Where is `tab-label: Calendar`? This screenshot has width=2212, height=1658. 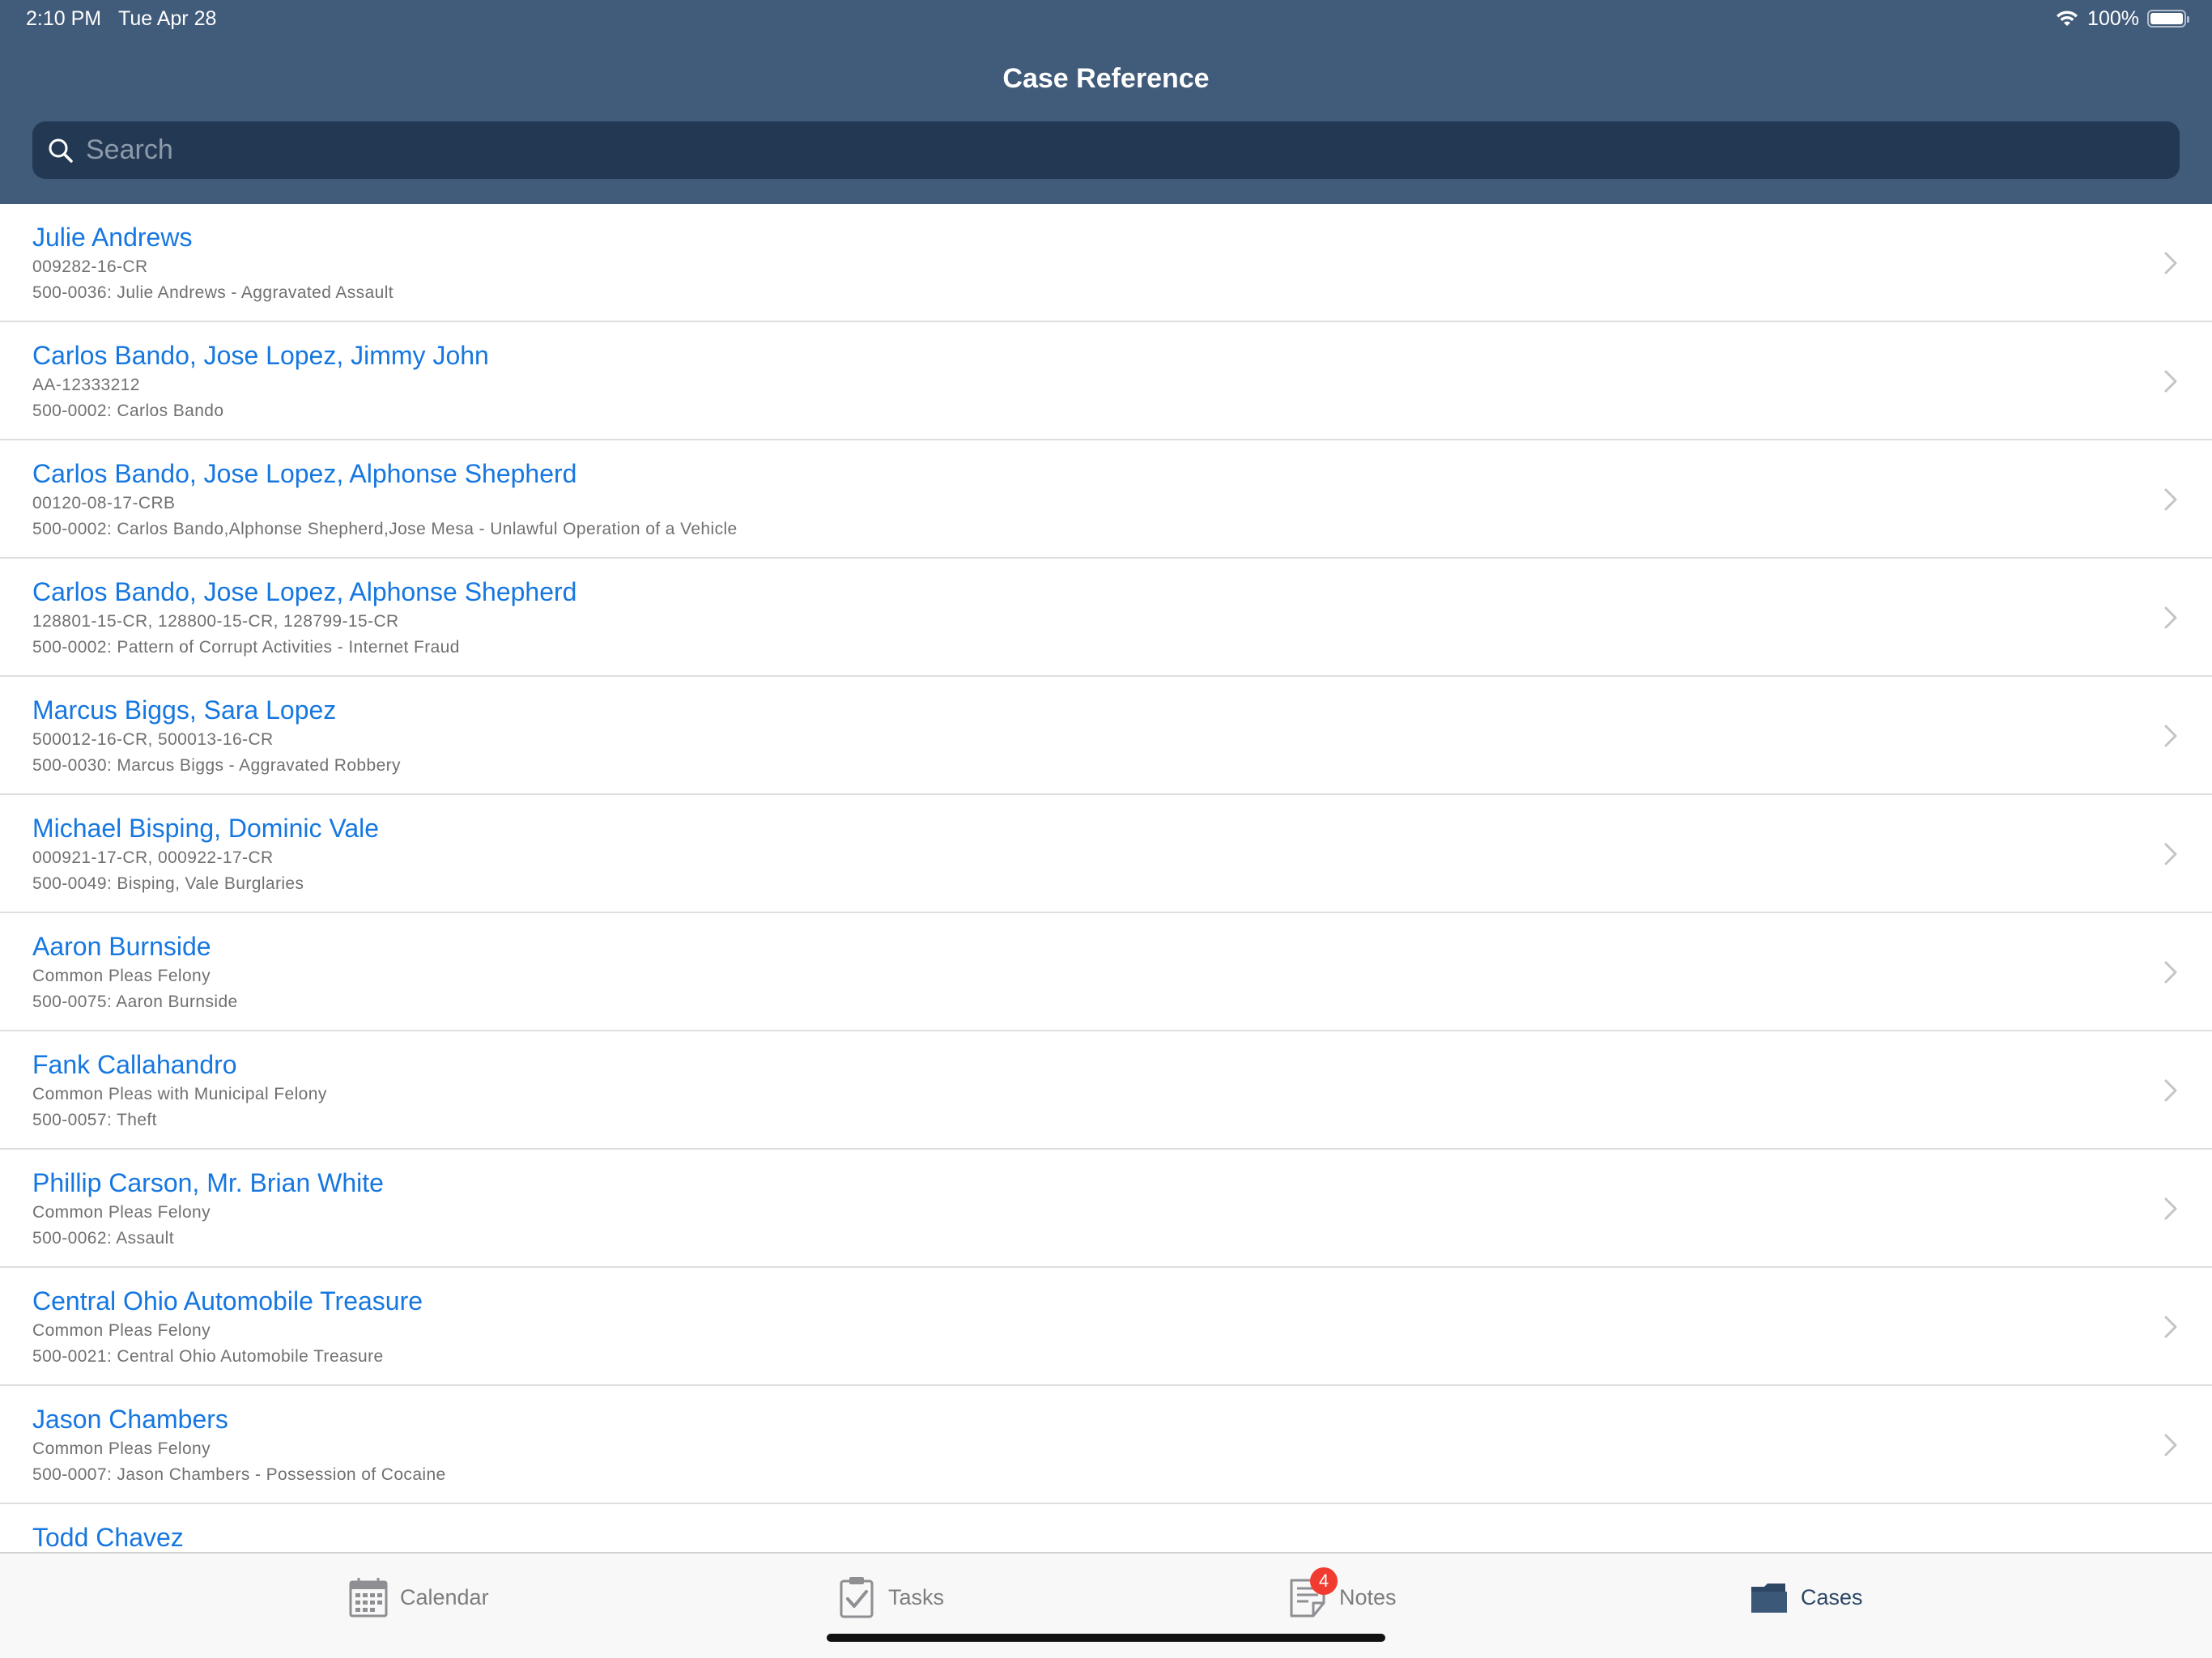
tab-label: Calendar is located at coordinates (445, 1596).